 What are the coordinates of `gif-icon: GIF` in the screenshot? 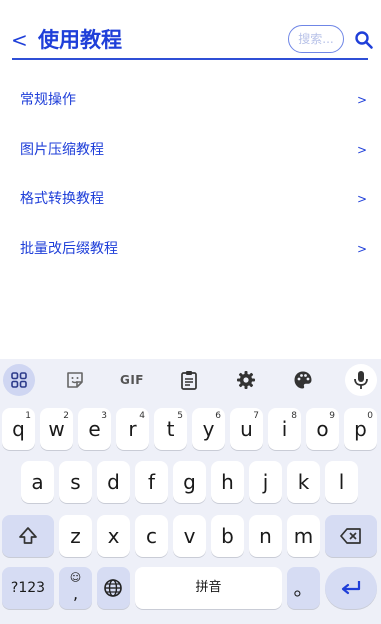 It's located at (132, 380).